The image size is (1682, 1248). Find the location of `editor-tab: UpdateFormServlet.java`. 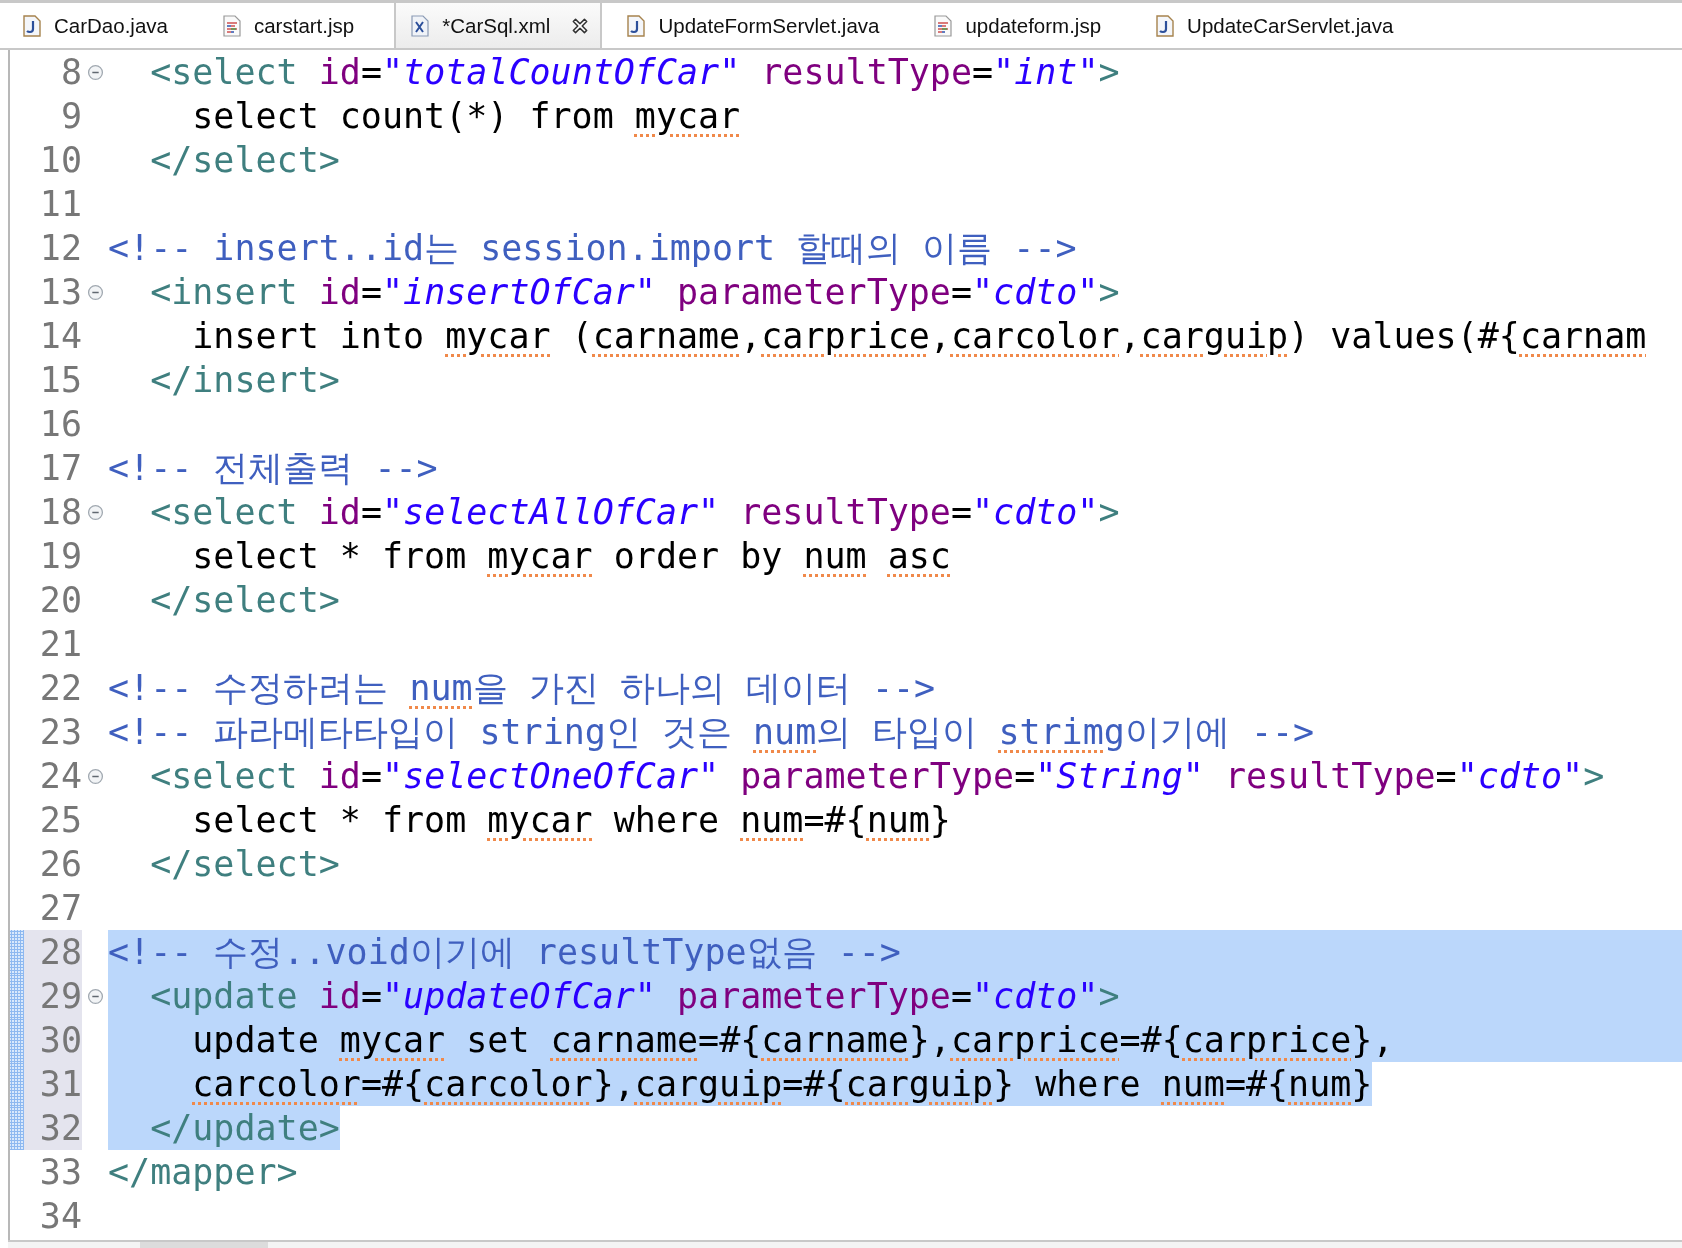

editor-tab: UpdateFormServlet.java is located at coordinates (766, 25).